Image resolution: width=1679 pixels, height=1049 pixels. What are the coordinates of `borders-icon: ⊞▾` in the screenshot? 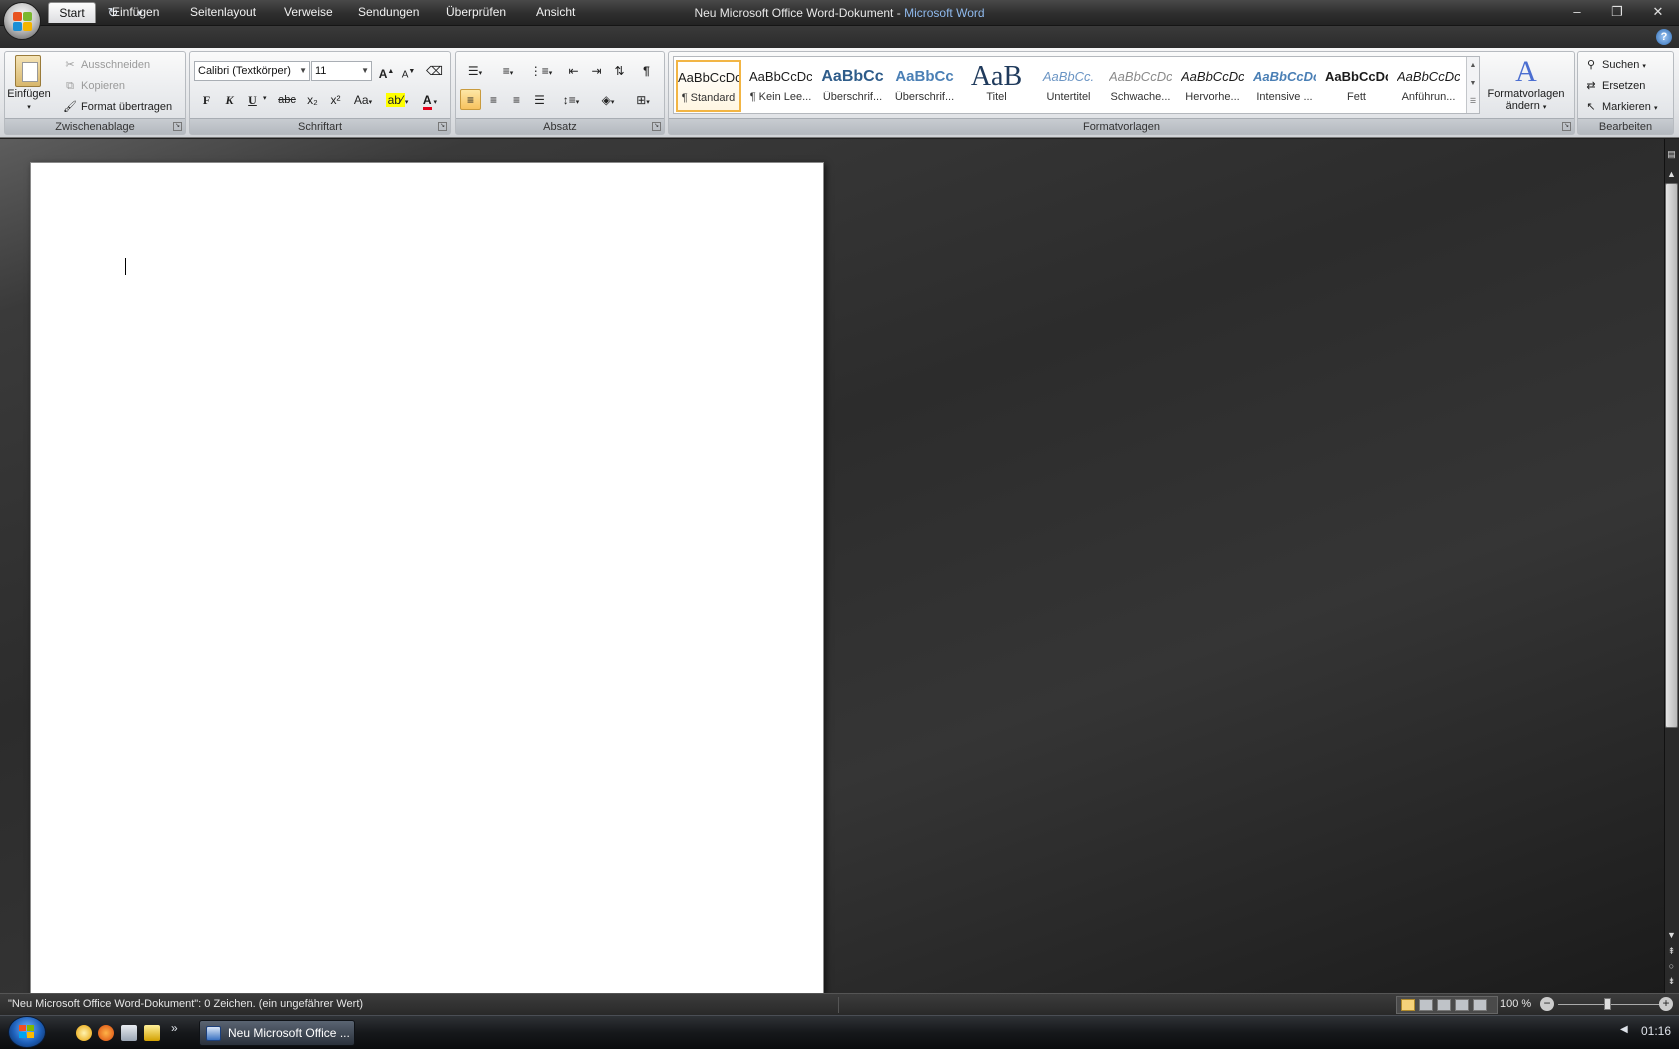 It's located at (643, 99).